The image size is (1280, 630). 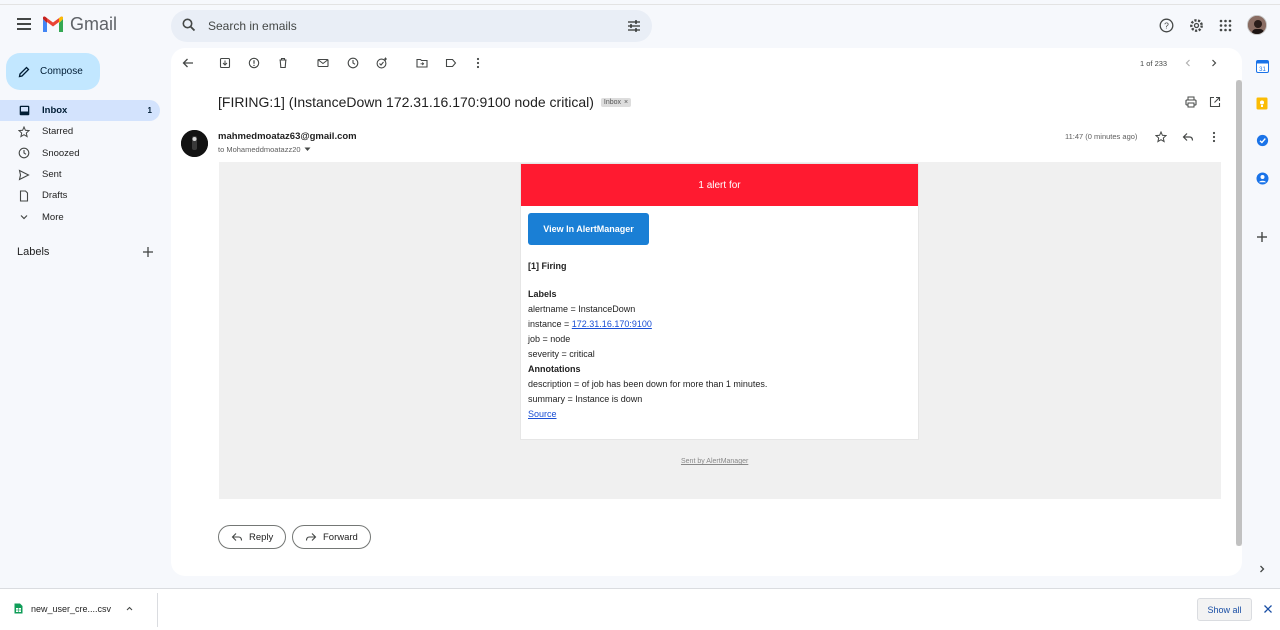 What do you see at coordinates (1215, 102) in the screenshot?
I see `open-new-window-icon` at bounding box center [1215, 102].